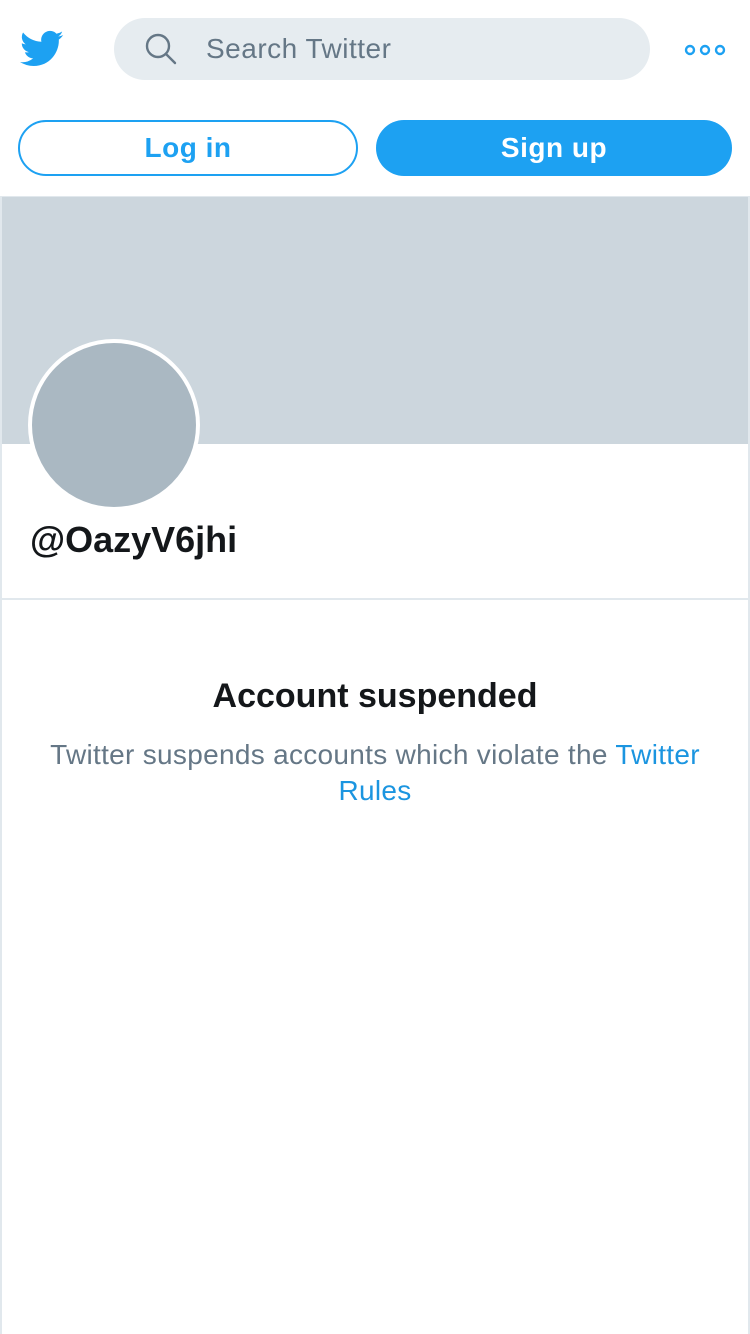 The height and width of the screenshot is (1334, 750). Describe the element at coordinates (416, 49) in the screenshot. I see `search-input` at that location.